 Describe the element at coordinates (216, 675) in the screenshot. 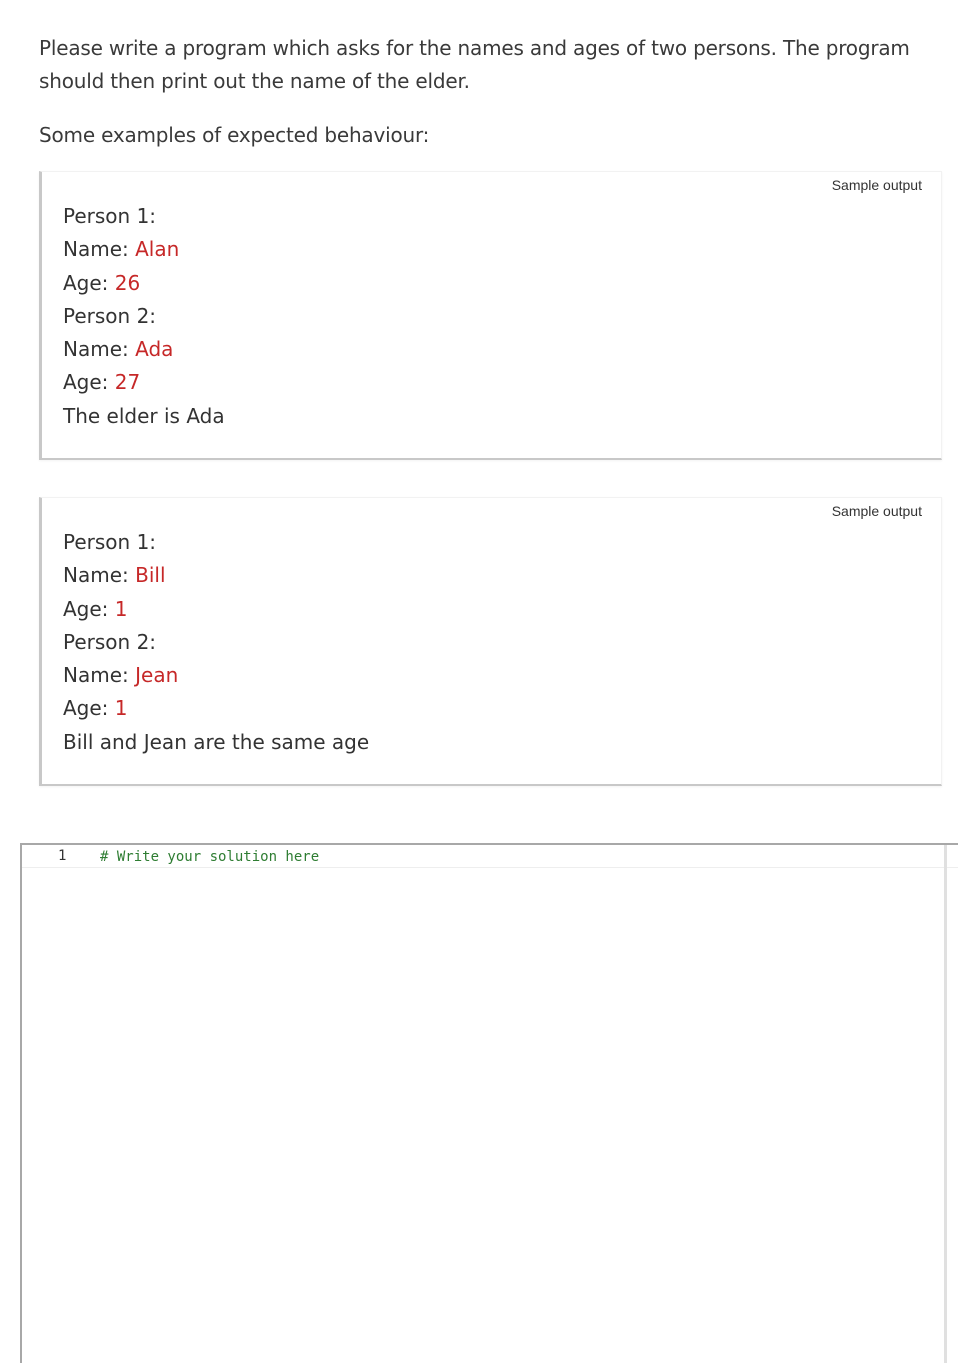

I see `output-line: Name: Jean` at that location.